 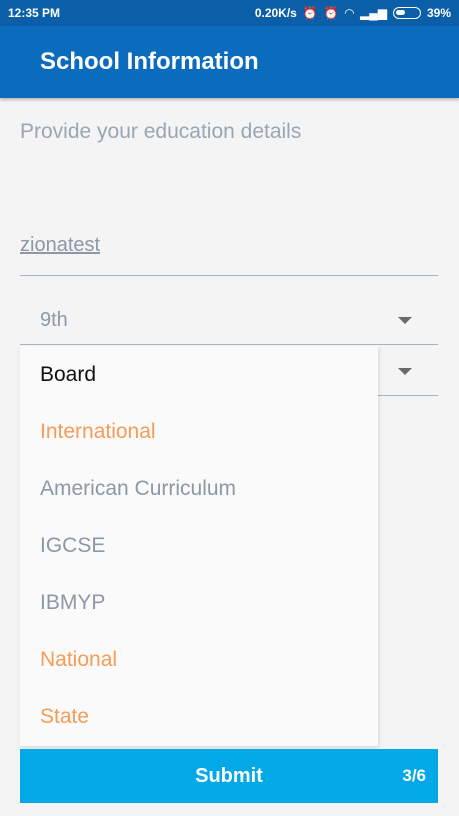 I want to click on app-bar: School Information, so click(x=229, y=62).